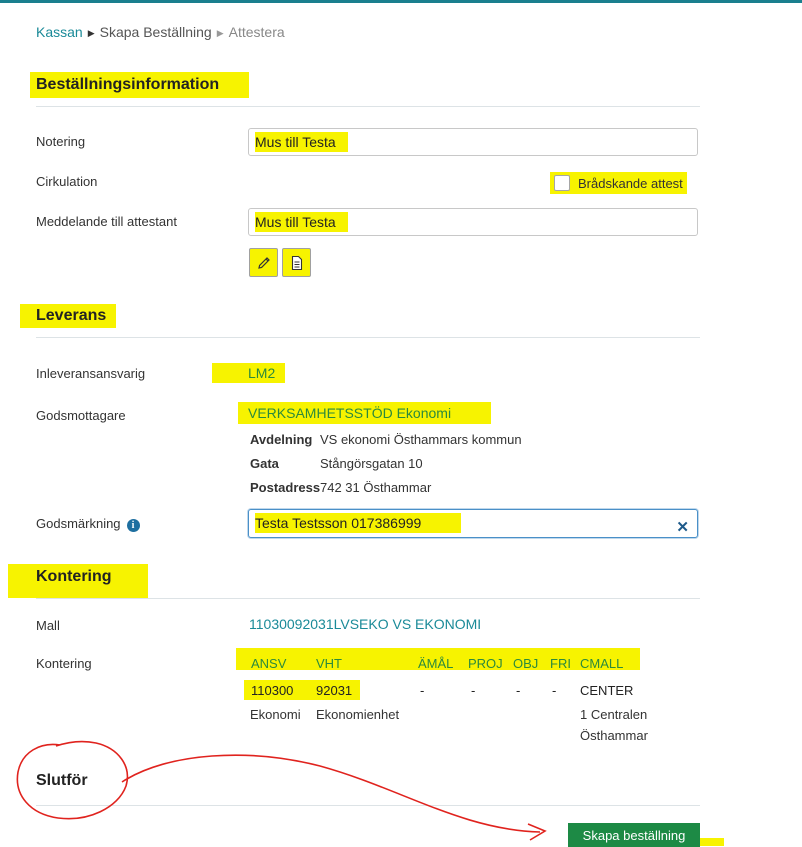  Describe the element at coordinates (607, 690) in the screenshot. I see `kontering-value-cmall: CENTER` at that location.